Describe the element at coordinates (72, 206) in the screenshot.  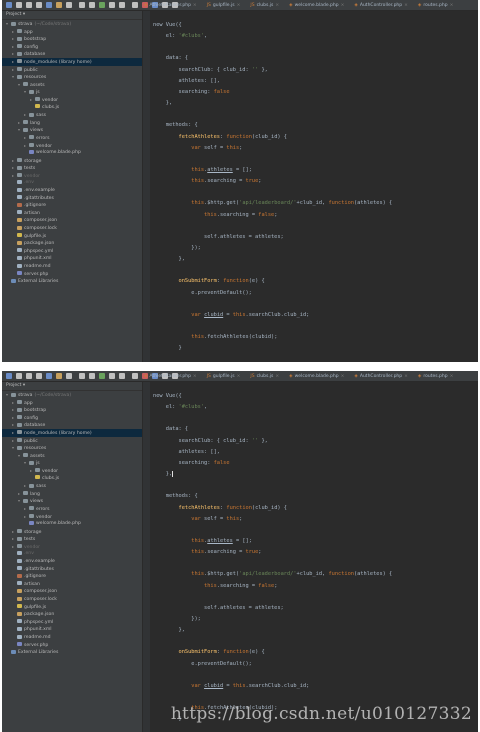
I see `tree-item: .gitignore` at that location.